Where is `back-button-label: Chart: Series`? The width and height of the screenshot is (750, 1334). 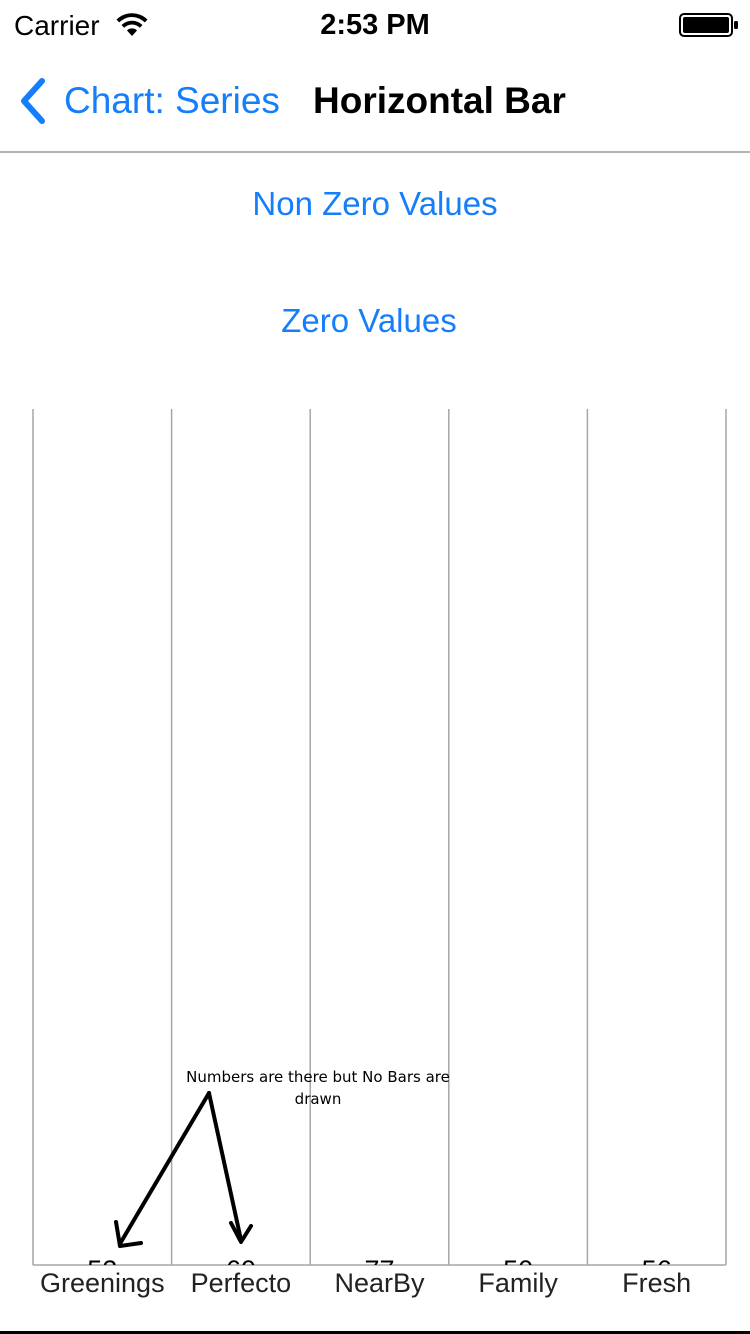
back-button-label: Chart: Series is located at coordinates (172, 100).